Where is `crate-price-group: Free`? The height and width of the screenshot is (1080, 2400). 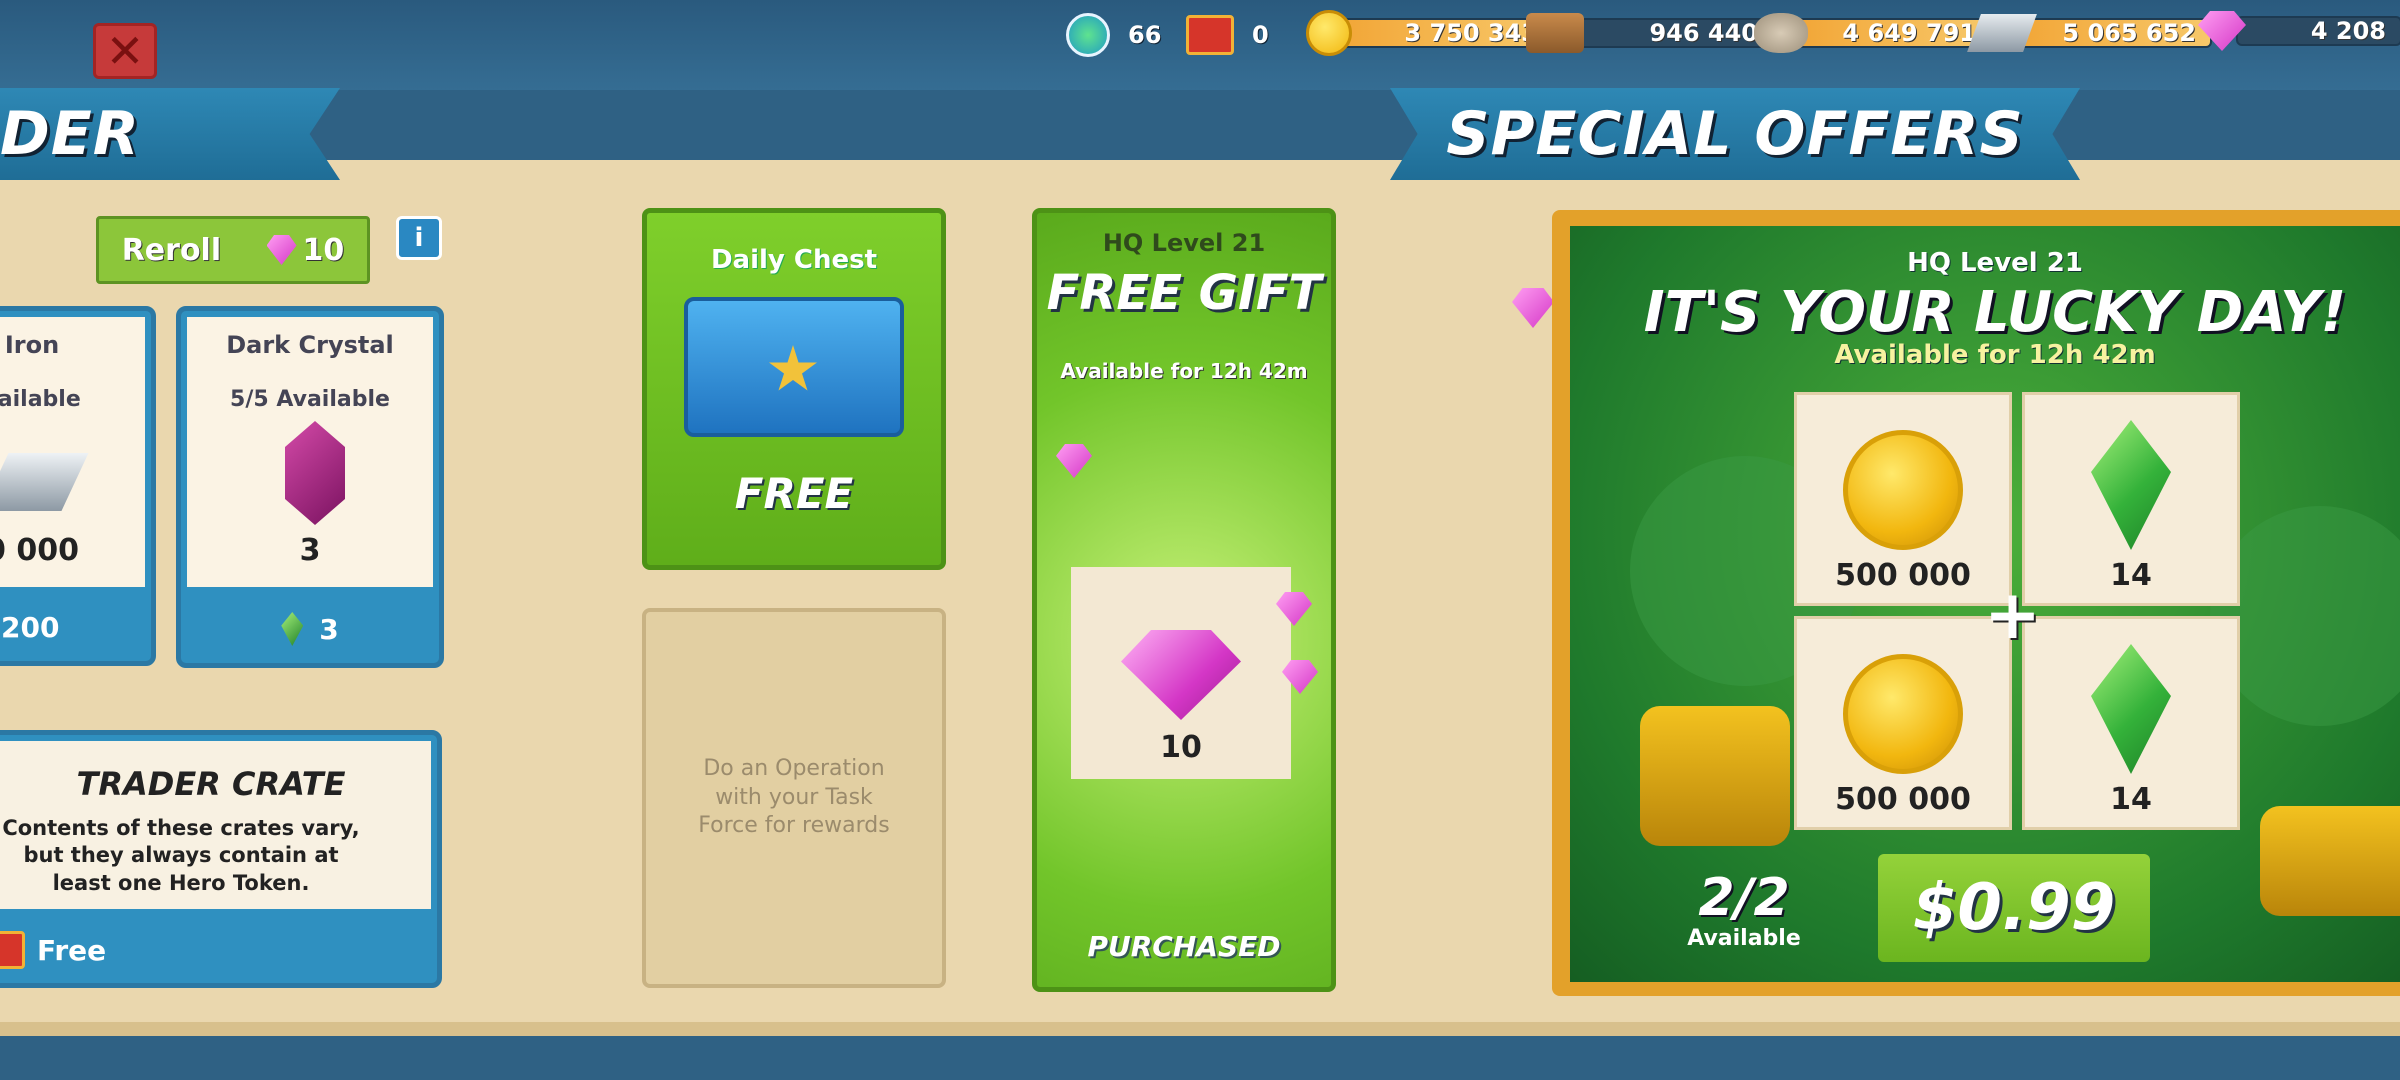 crate-price-group: Free is located at coordinates (53, 950).